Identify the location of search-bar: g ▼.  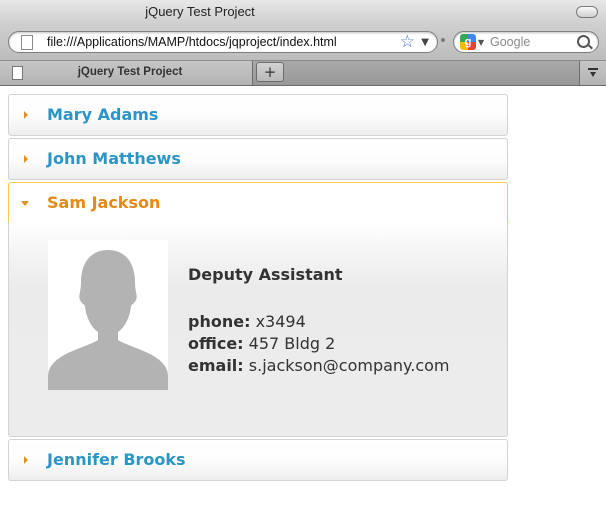
(526, 42).